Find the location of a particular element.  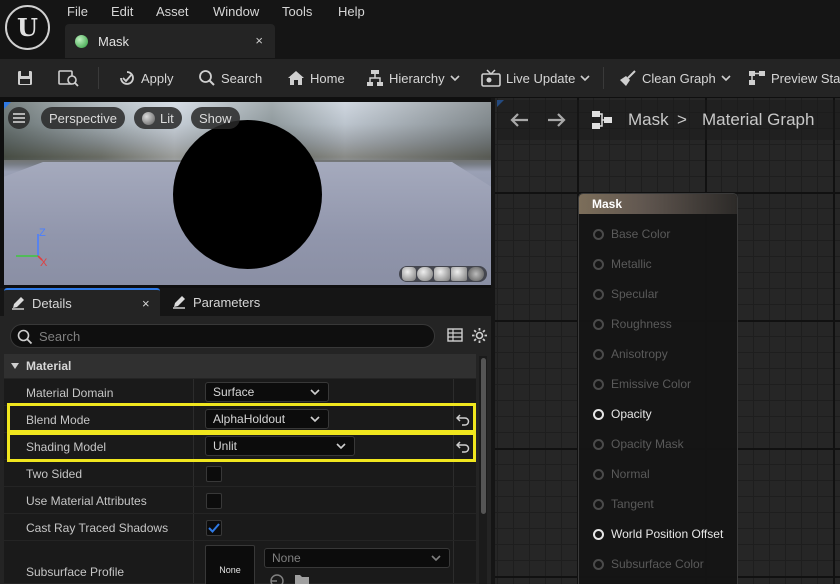

home-button: Home is located at coordinates (316, 78).